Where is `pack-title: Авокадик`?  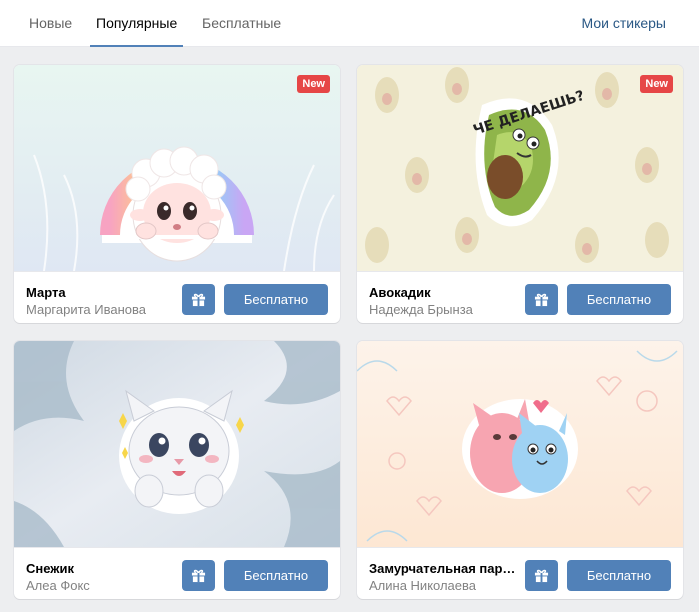 pack-title: Авокадик is located at coordinates (400, 292).